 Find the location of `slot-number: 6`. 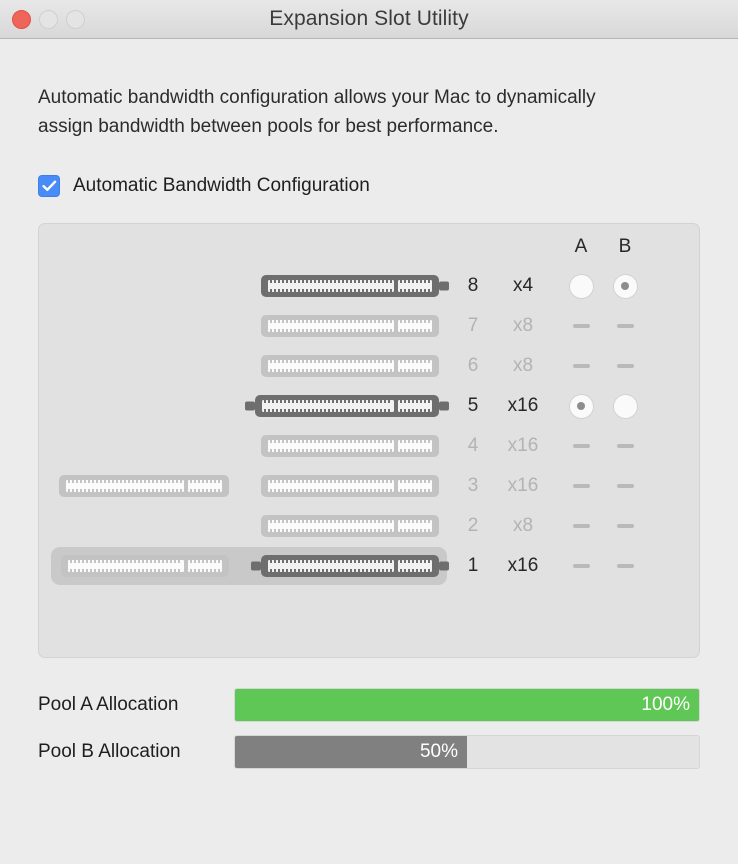

slot-number: 6 is located at coordinates (473, 365).